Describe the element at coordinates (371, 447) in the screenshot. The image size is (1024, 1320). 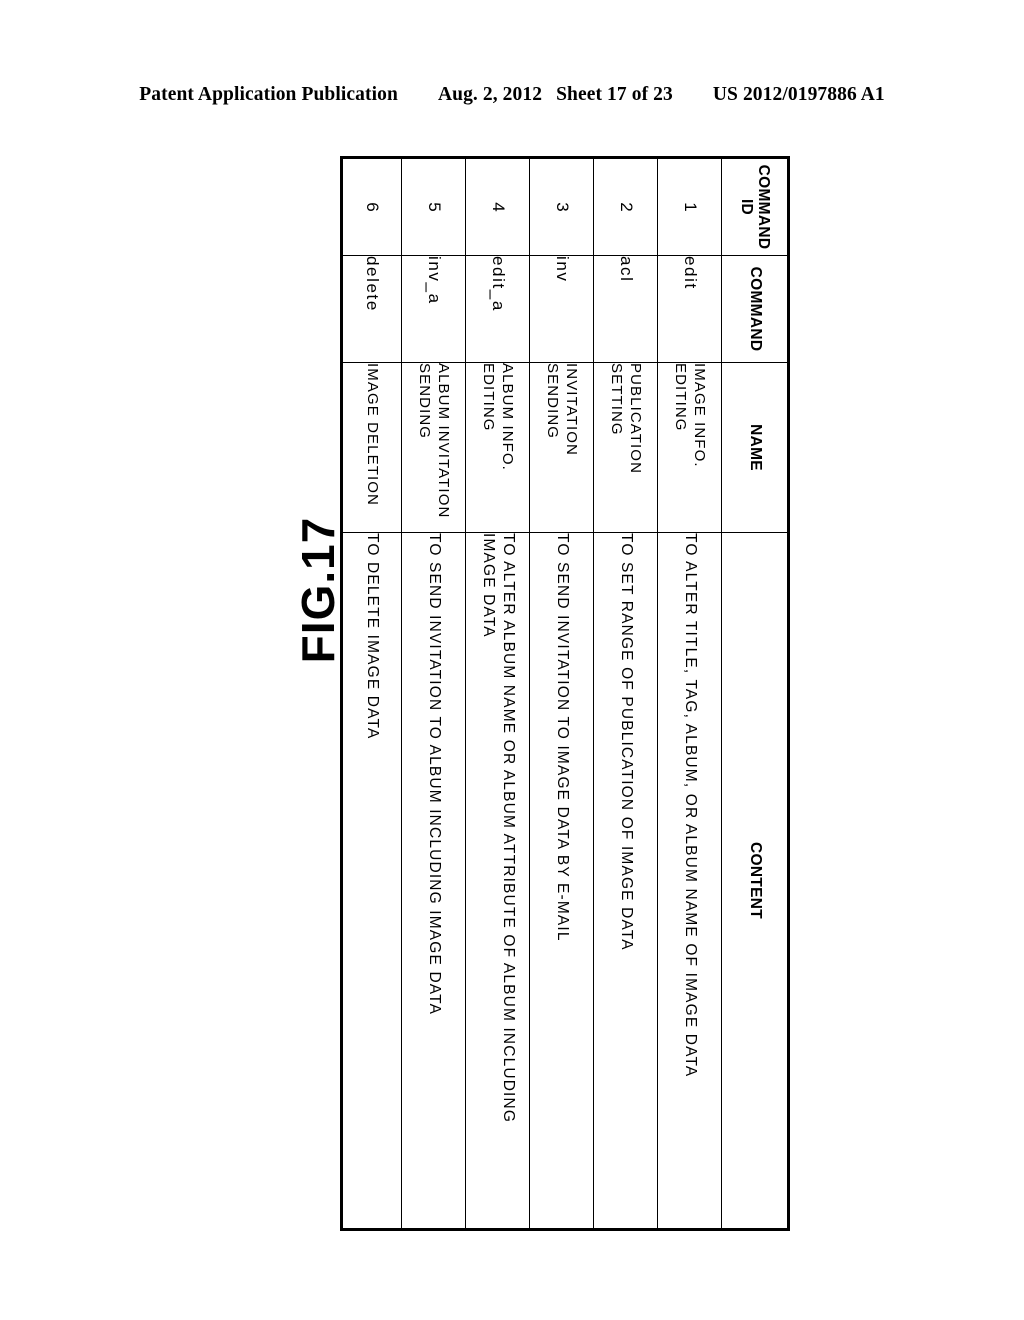
I see `cell-name: IMAGE DELETION` at that location.